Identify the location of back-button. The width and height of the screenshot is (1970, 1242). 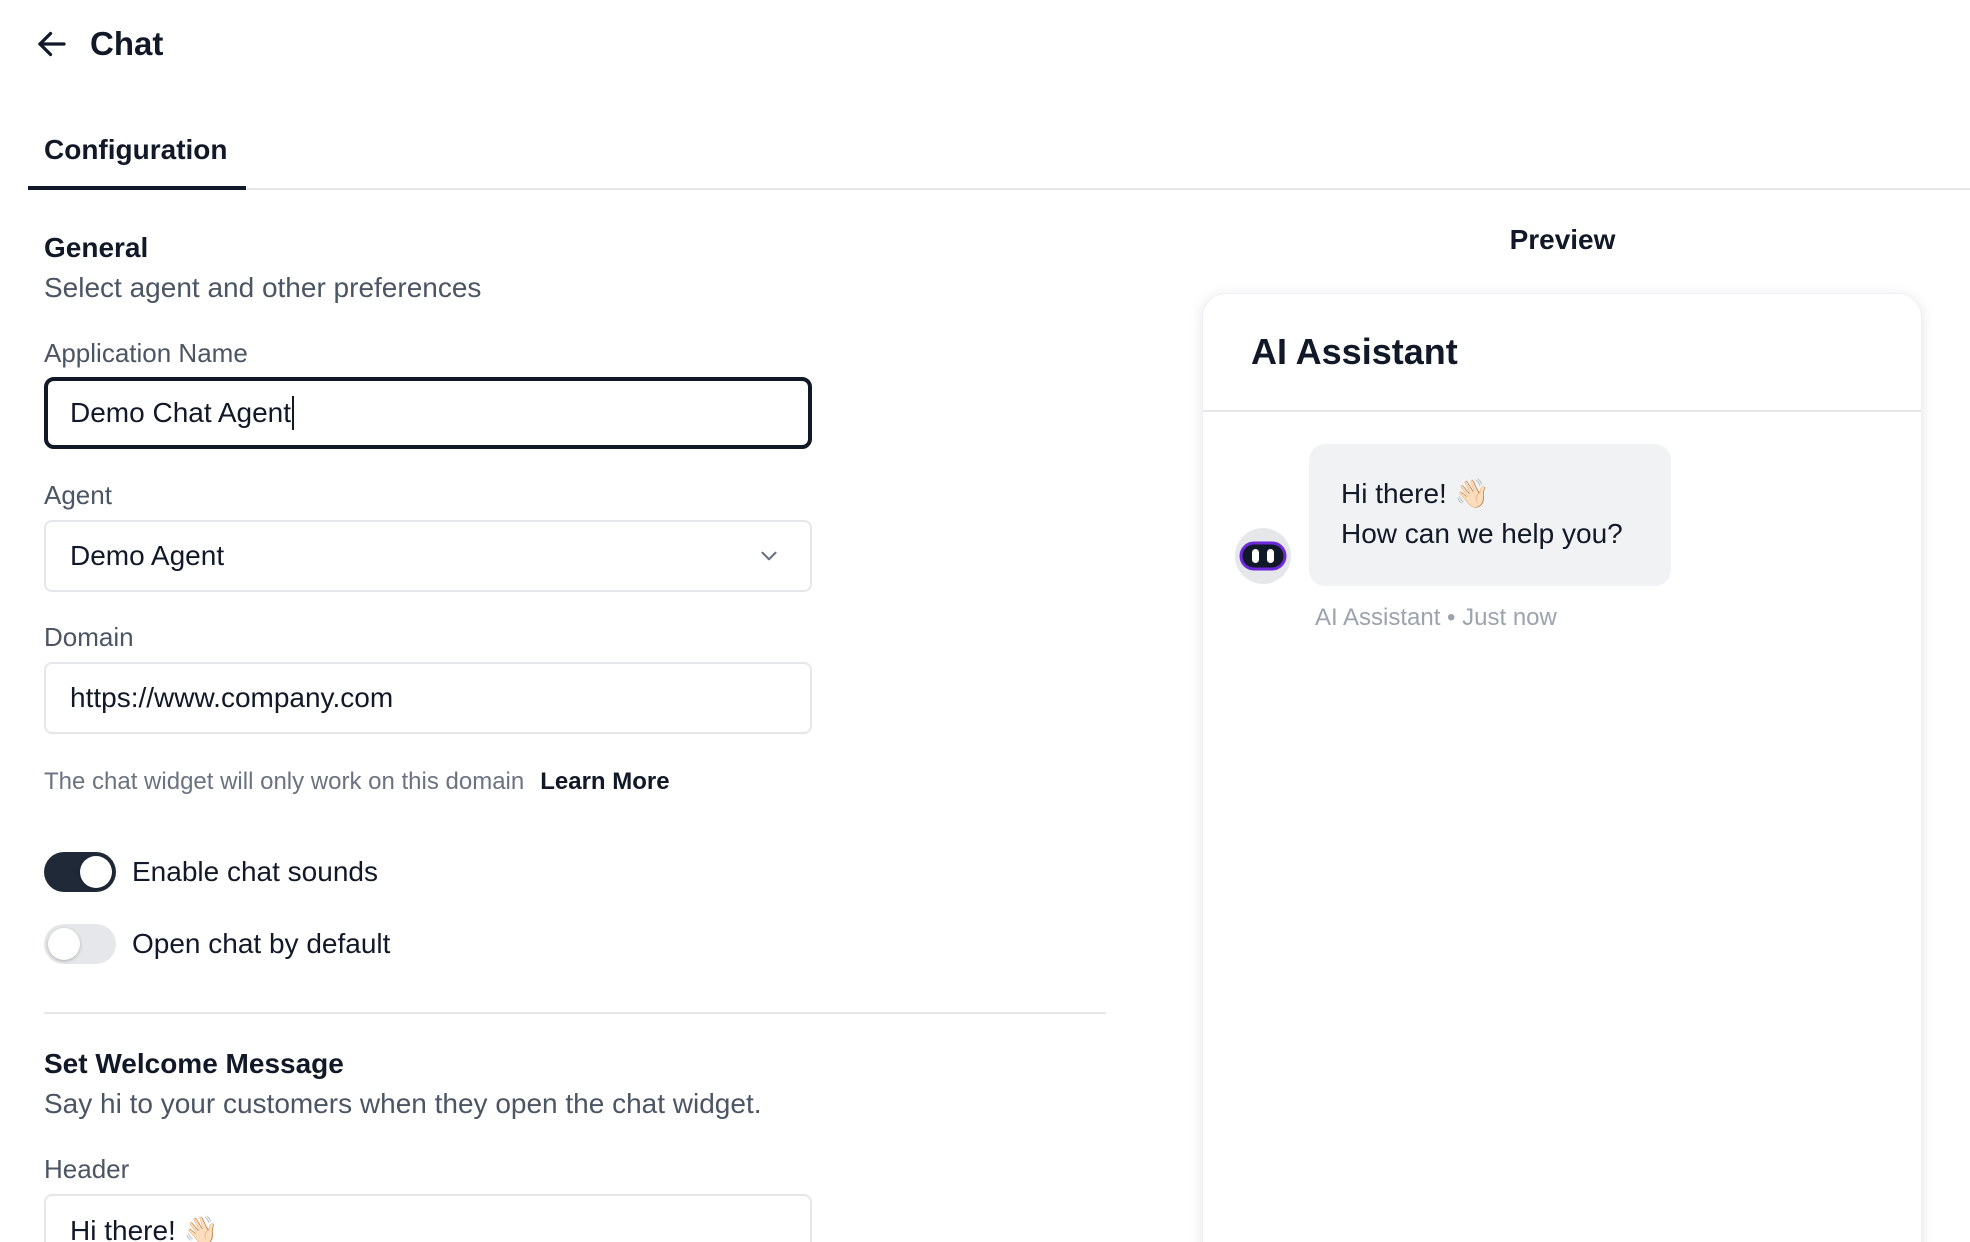
(52, 44).